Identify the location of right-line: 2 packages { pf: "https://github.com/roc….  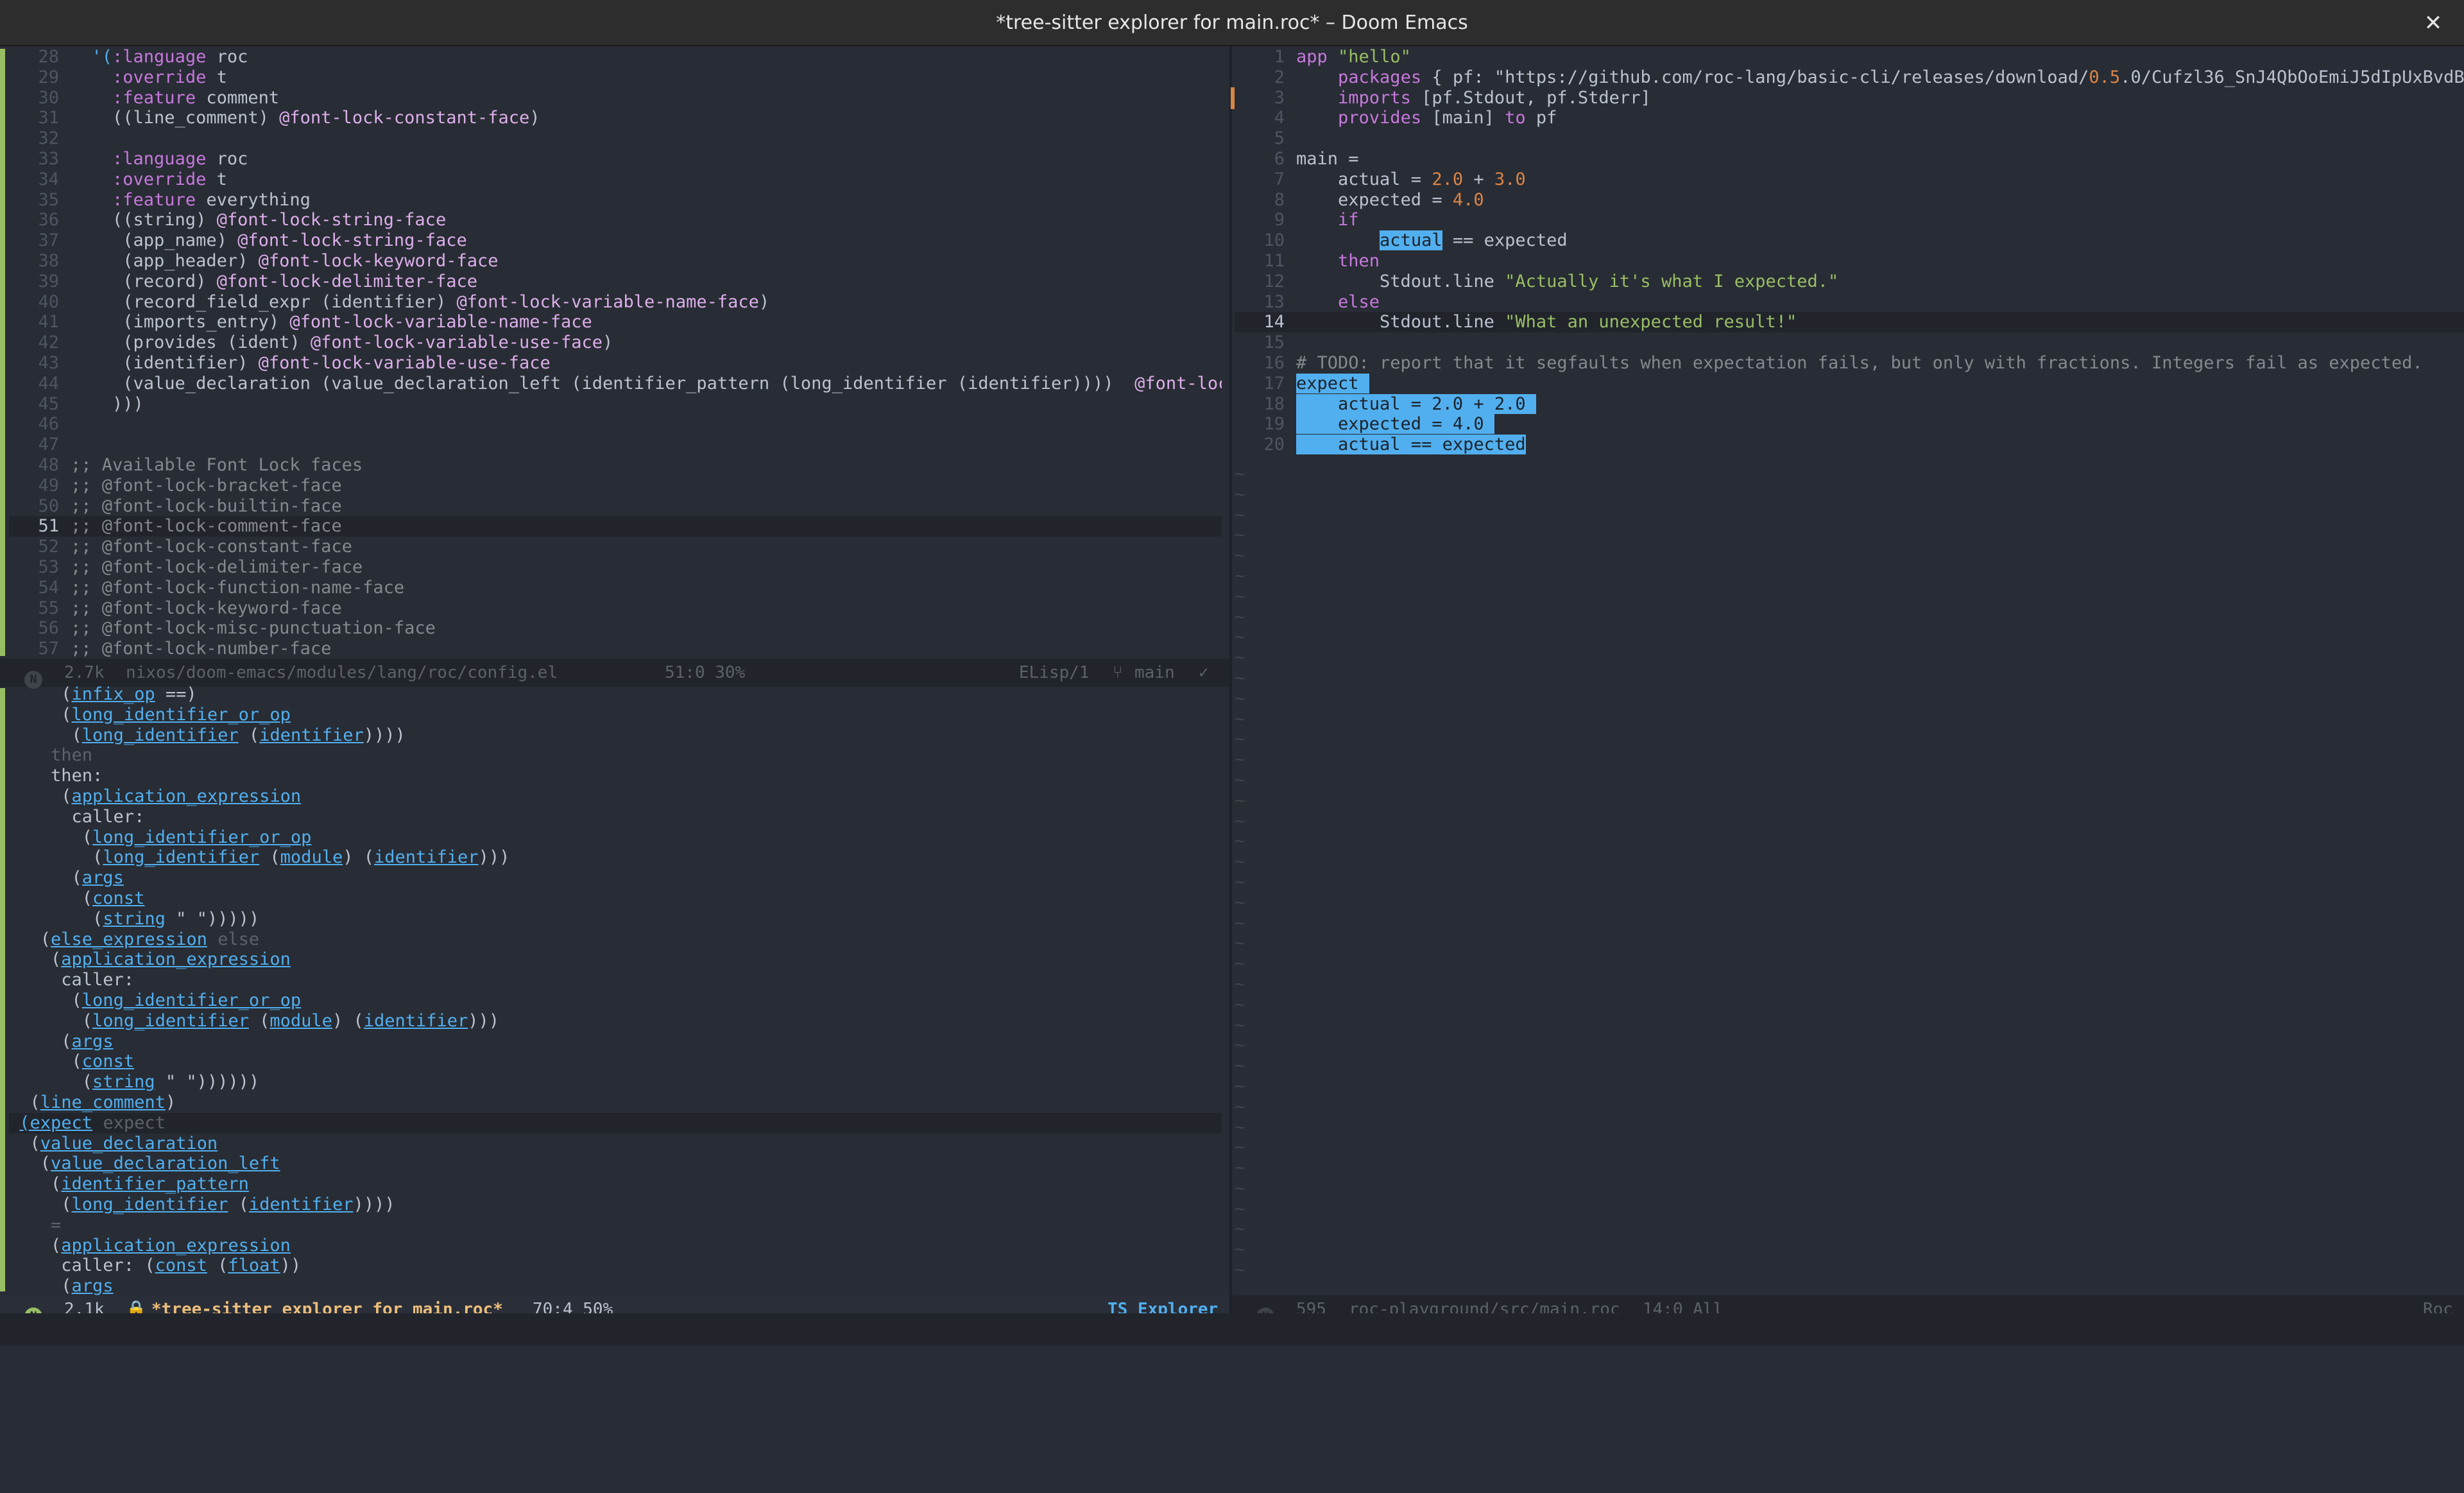
(1850, 77).